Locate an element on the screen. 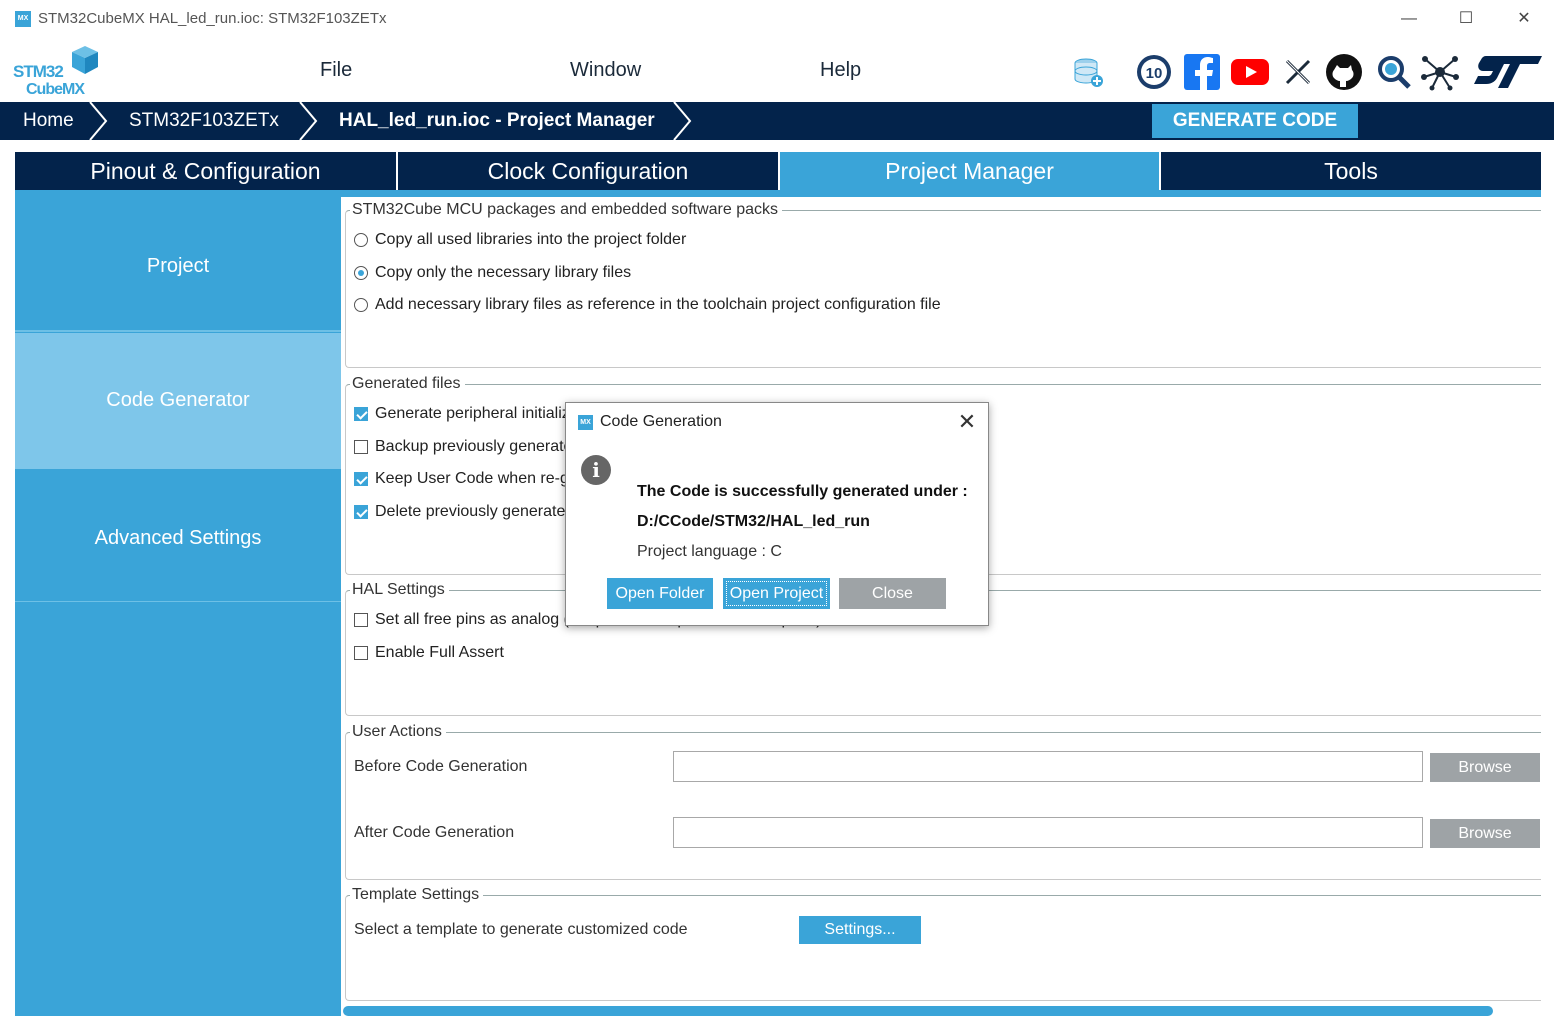 Image resolution: width=1554 pixels, height=1030 pixels. tab-clock-configuration: Clock Configuration is located at coordinates (588, 171).